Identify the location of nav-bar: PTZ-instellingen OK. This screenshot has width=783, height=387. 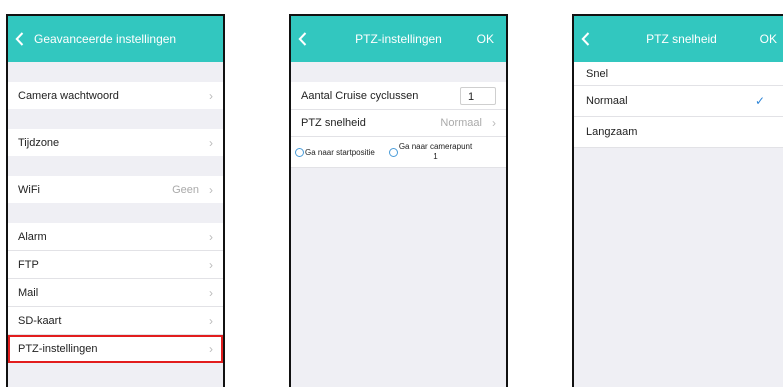
(398, 39).